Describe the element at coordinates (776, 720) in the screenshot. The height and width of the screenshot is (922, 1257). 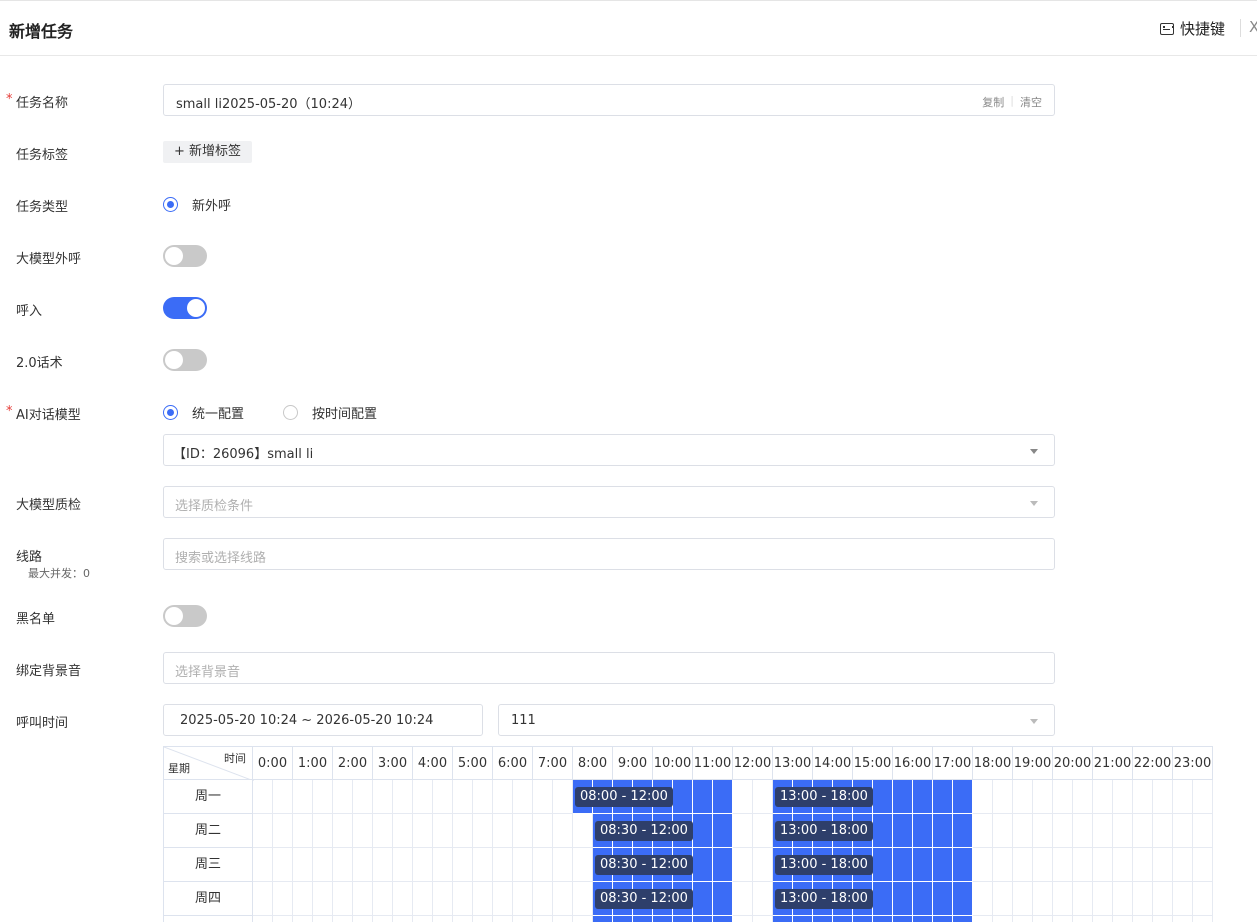
I see `schedule-select: 111` at that location.